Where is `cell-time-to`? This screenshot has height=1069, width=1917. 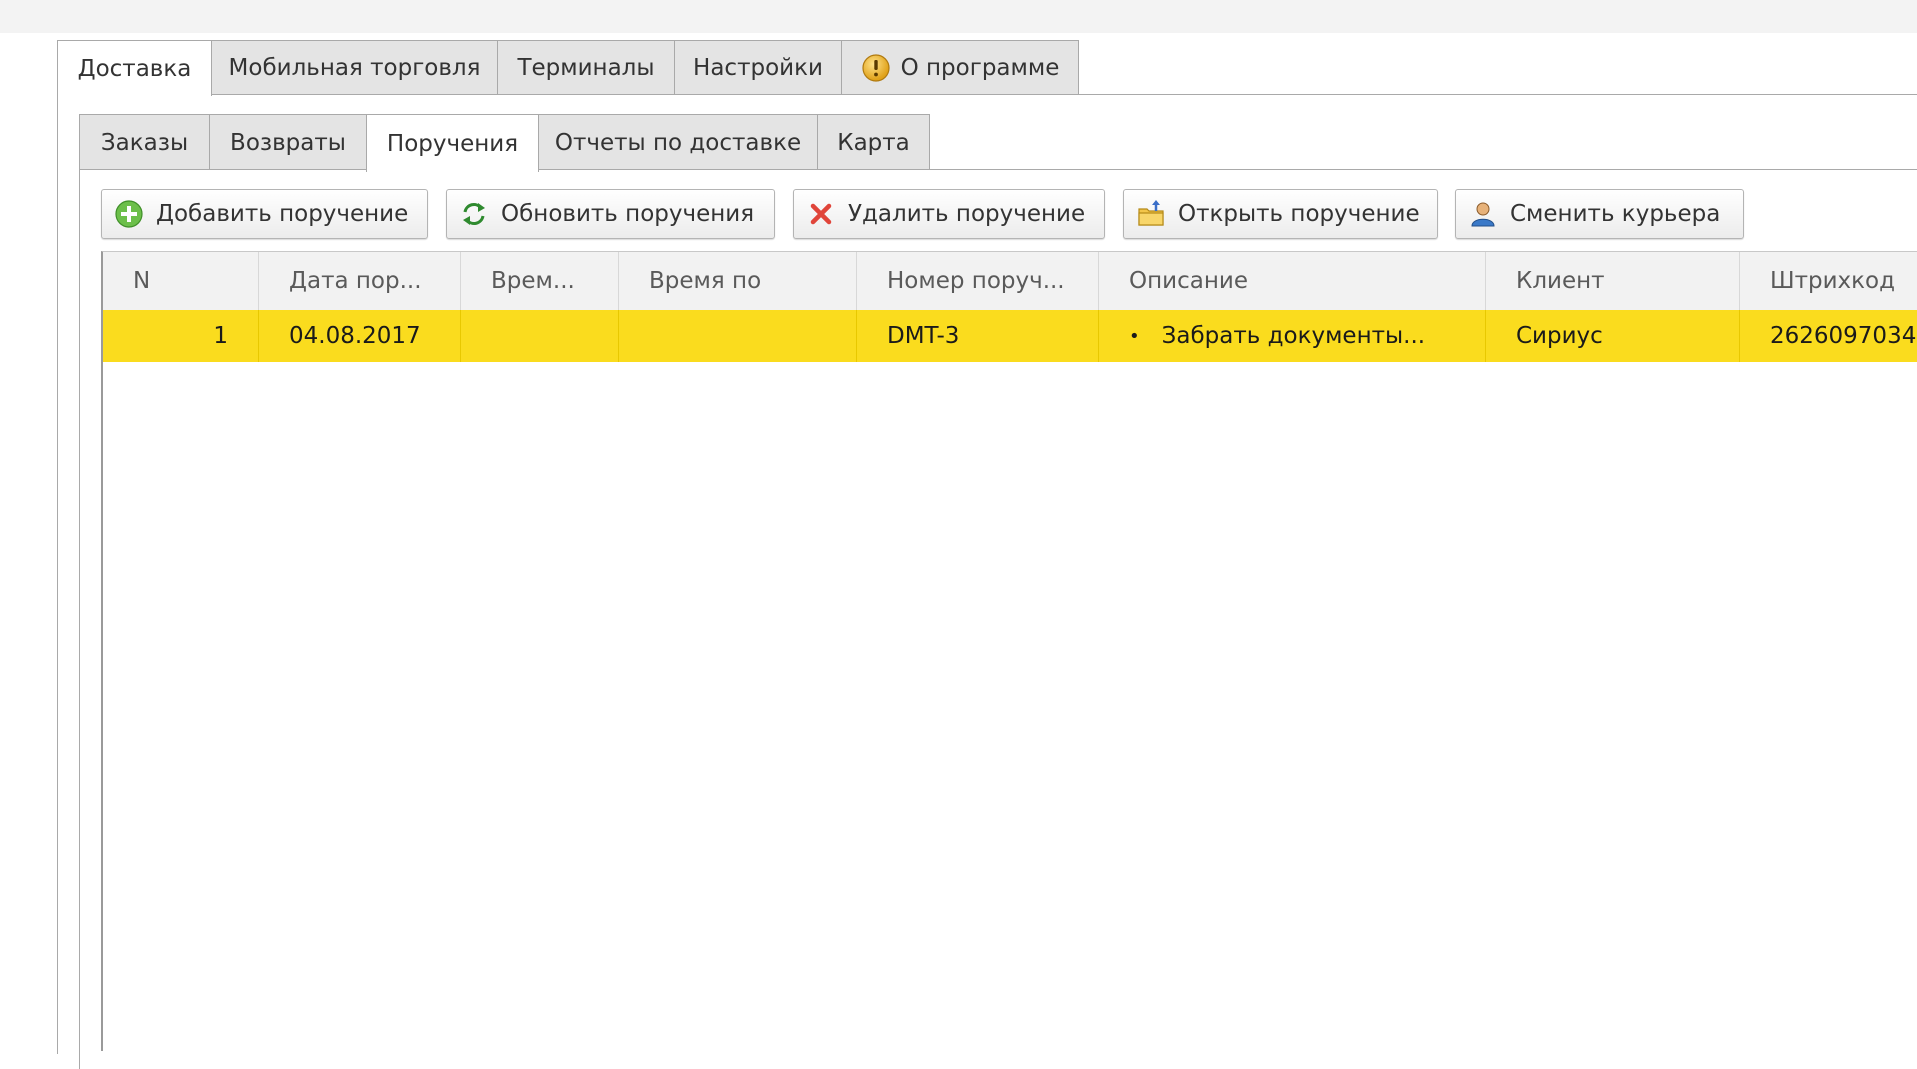
cell-time-to is located at coordinates (738, 336).